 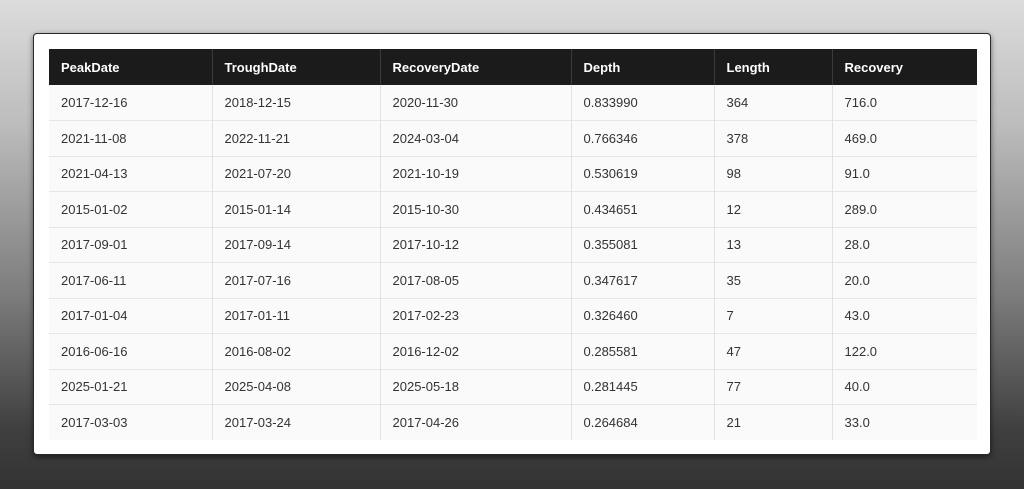 What do you see at coordinates (773, 103) in the screenshot?
I see `cell-length: 364` at bounding box center [773, 103].